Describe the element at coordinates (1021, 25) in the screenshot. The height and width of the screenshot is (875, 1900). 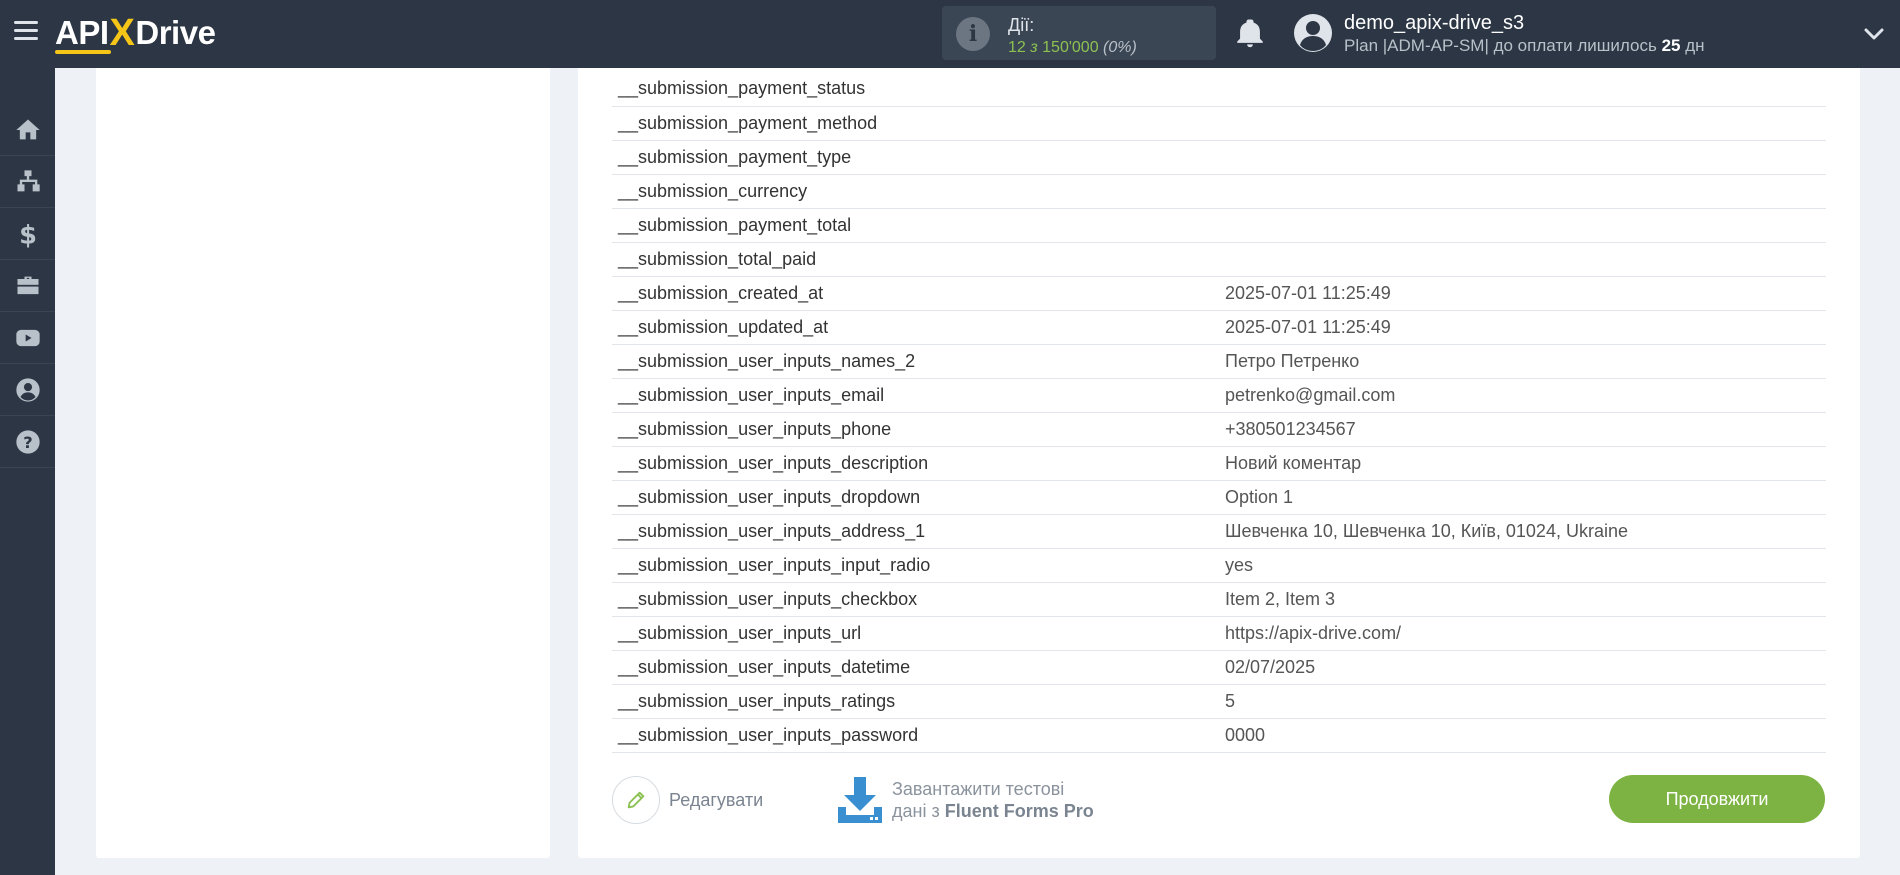
I see `actions-label: Дії:` at that location.